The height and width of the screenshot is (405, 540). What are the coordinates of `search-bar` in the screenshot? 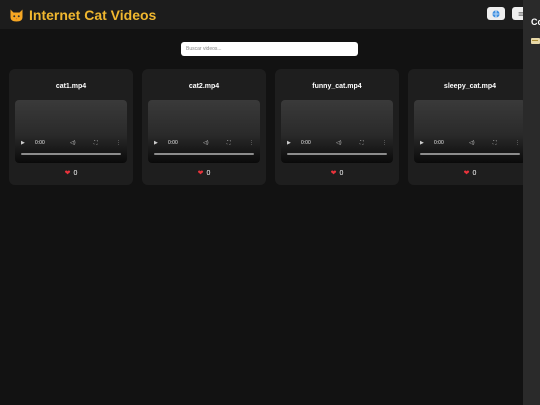 It's located at (269, 46).